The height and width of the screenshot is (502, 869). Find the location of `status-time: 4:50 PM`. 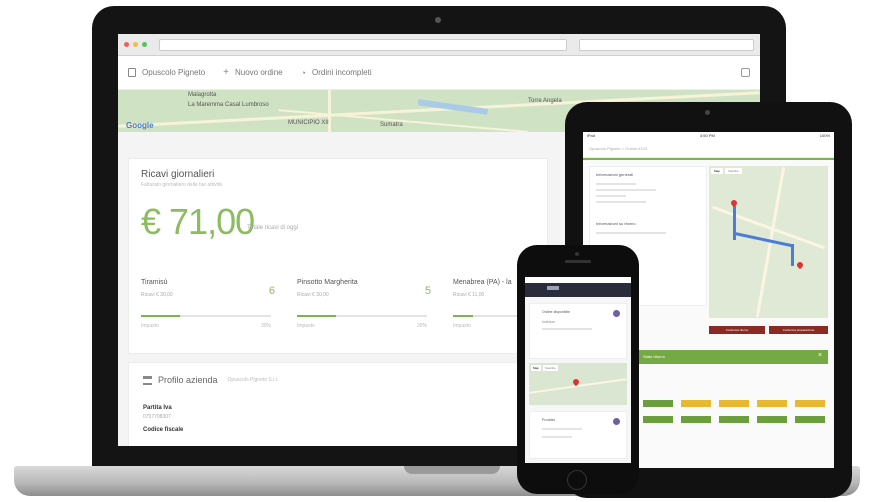

status-time: 4:50 PM is located at coordinates (707, 135).